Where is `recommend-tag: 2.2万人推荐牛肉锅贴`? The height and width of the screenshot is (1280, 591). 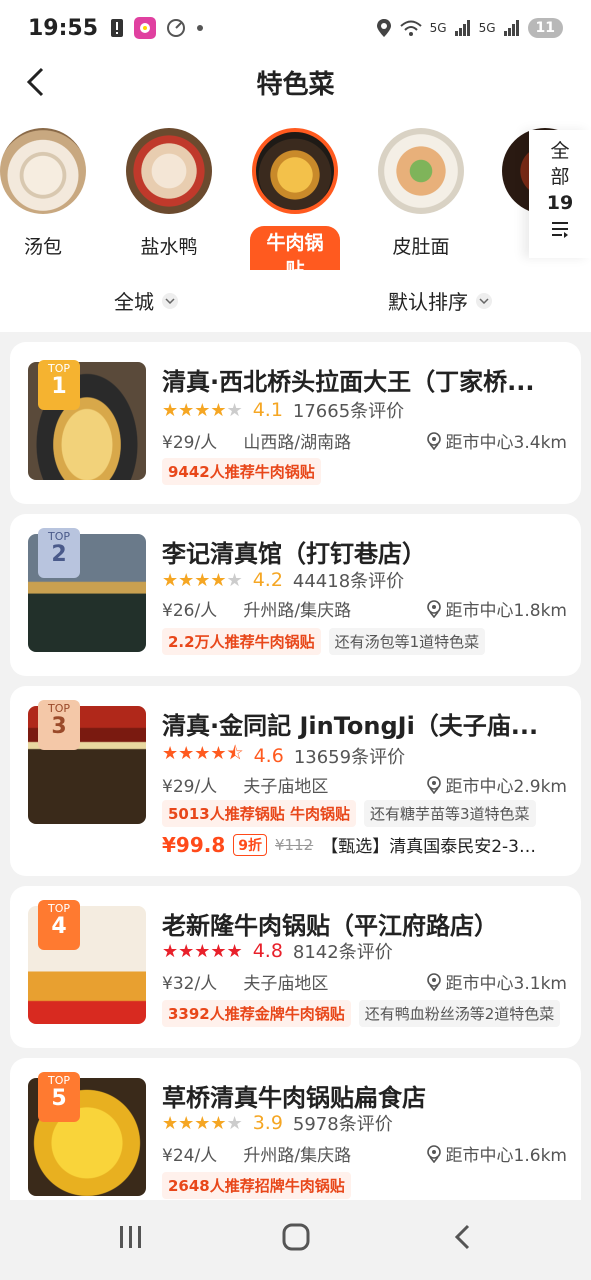 recommend-tag: 2.2万人推荐牛肉锅贴 is located at coordinates (241, 641).